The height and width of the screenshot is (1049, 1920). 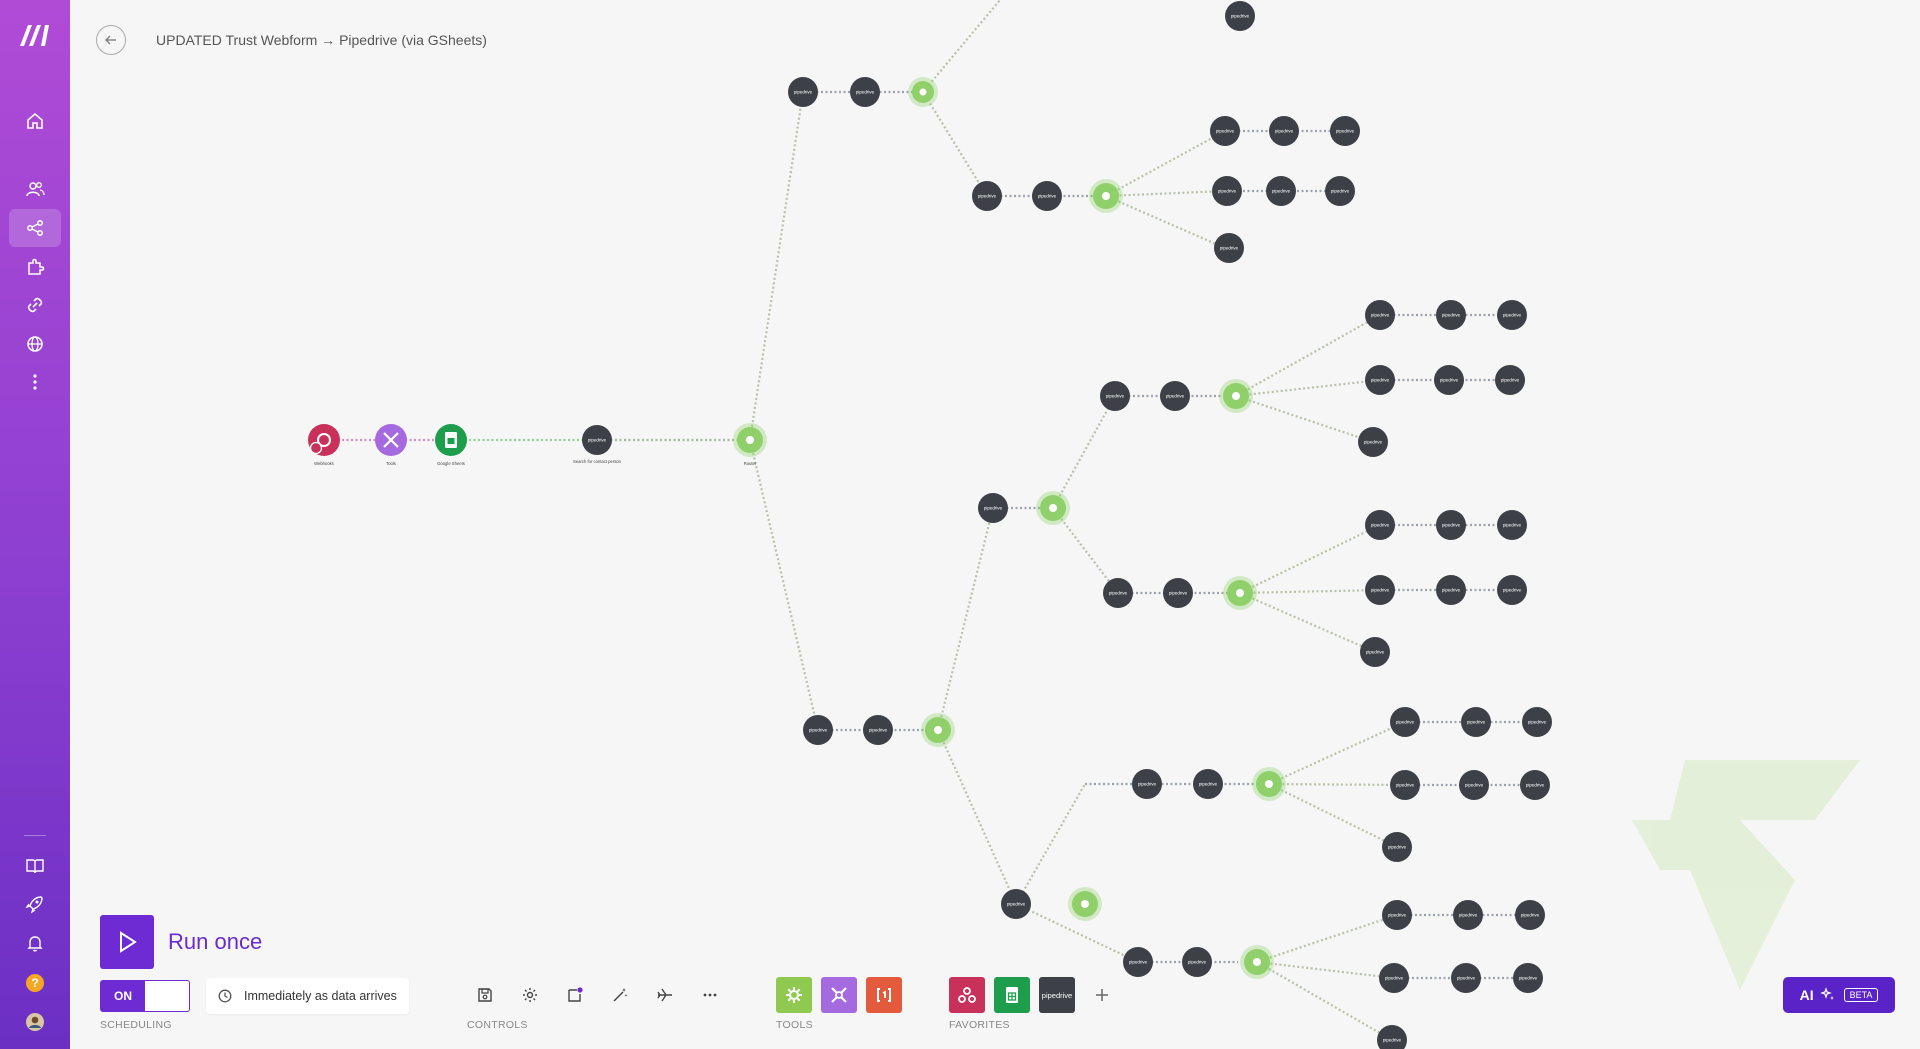 I want to click on node-google-sheets, so click(x=451, y=440).